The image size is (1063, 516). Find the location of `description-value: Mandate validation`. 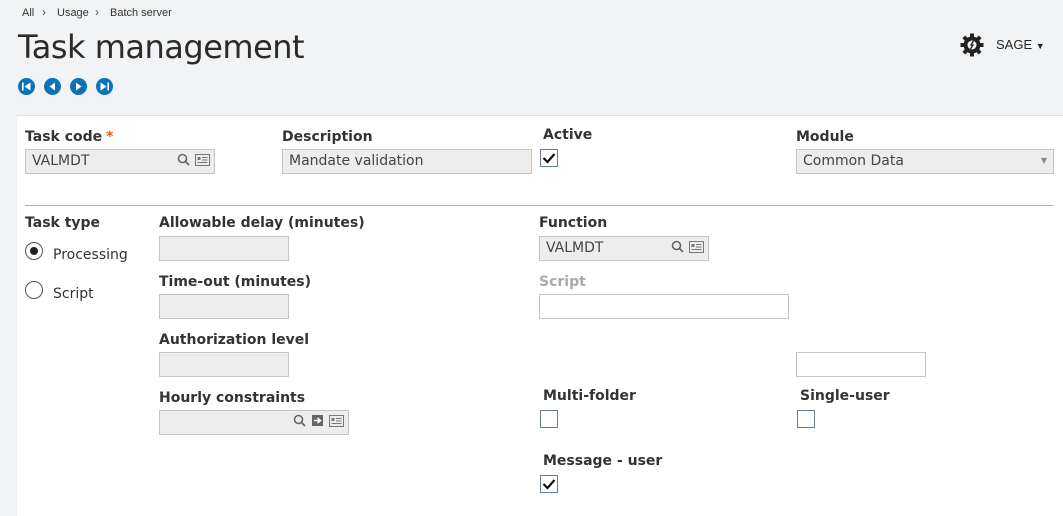

description-value: Mandate validation is located at coordinates (356, 161).